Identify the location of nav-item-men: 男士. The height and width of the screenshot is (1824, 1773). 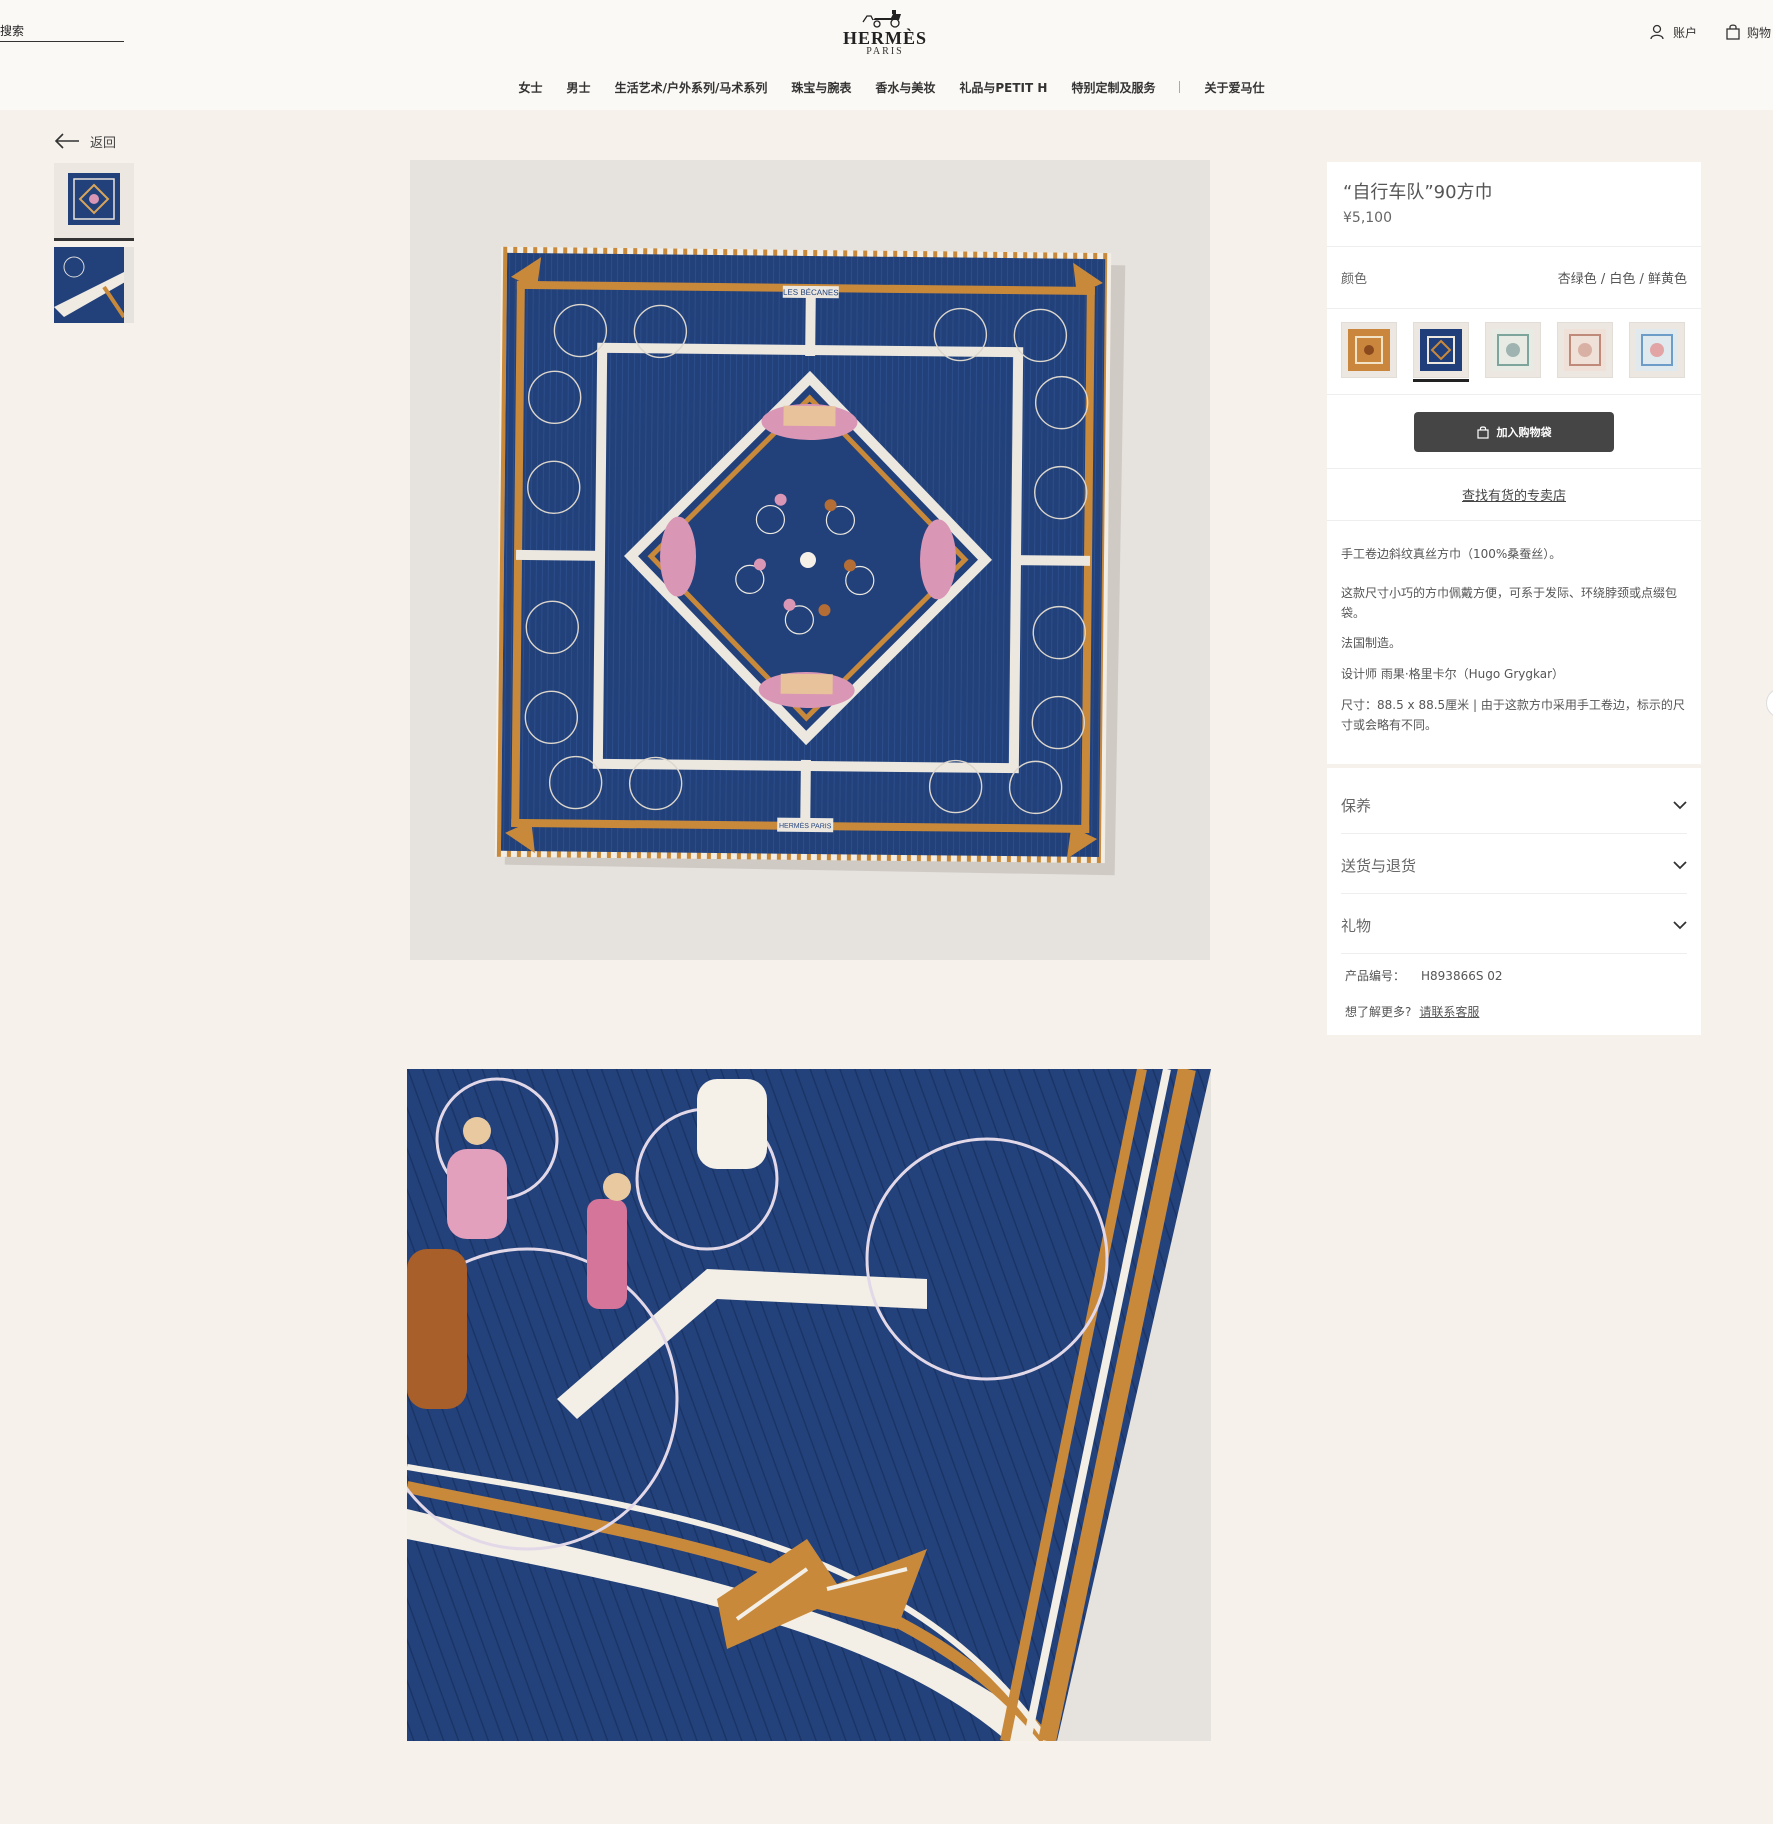
(579, 87).